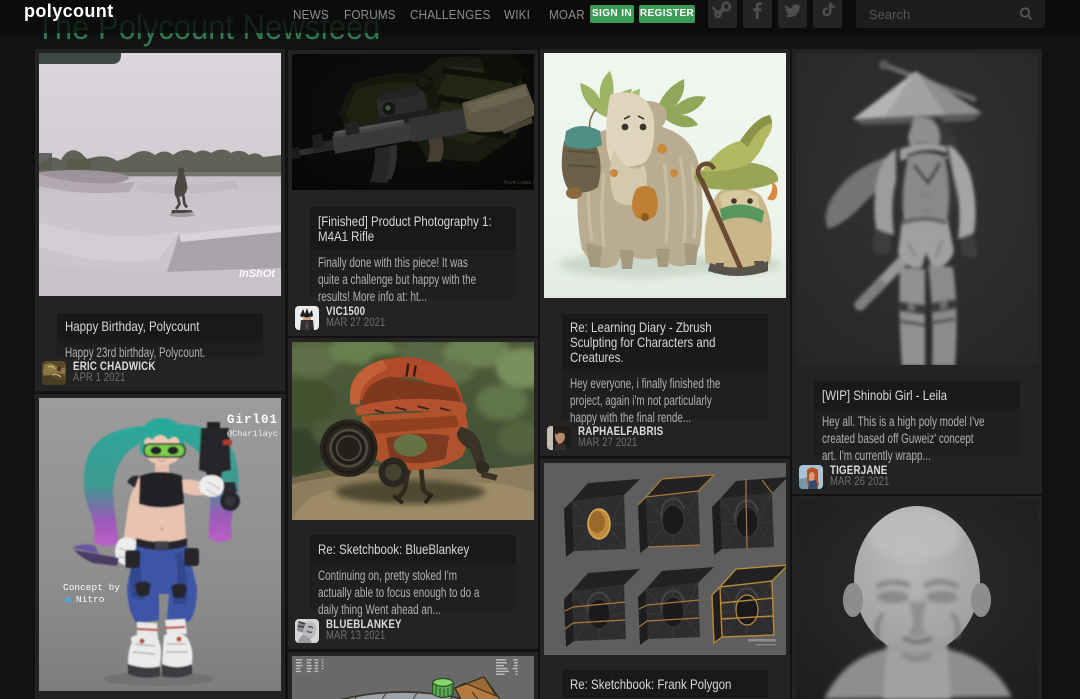  What do you see at coordinates (519, 183) in the screenshot?
I see `svg-text: Kevin Lopez 3D` at bounding box center [519, 183].